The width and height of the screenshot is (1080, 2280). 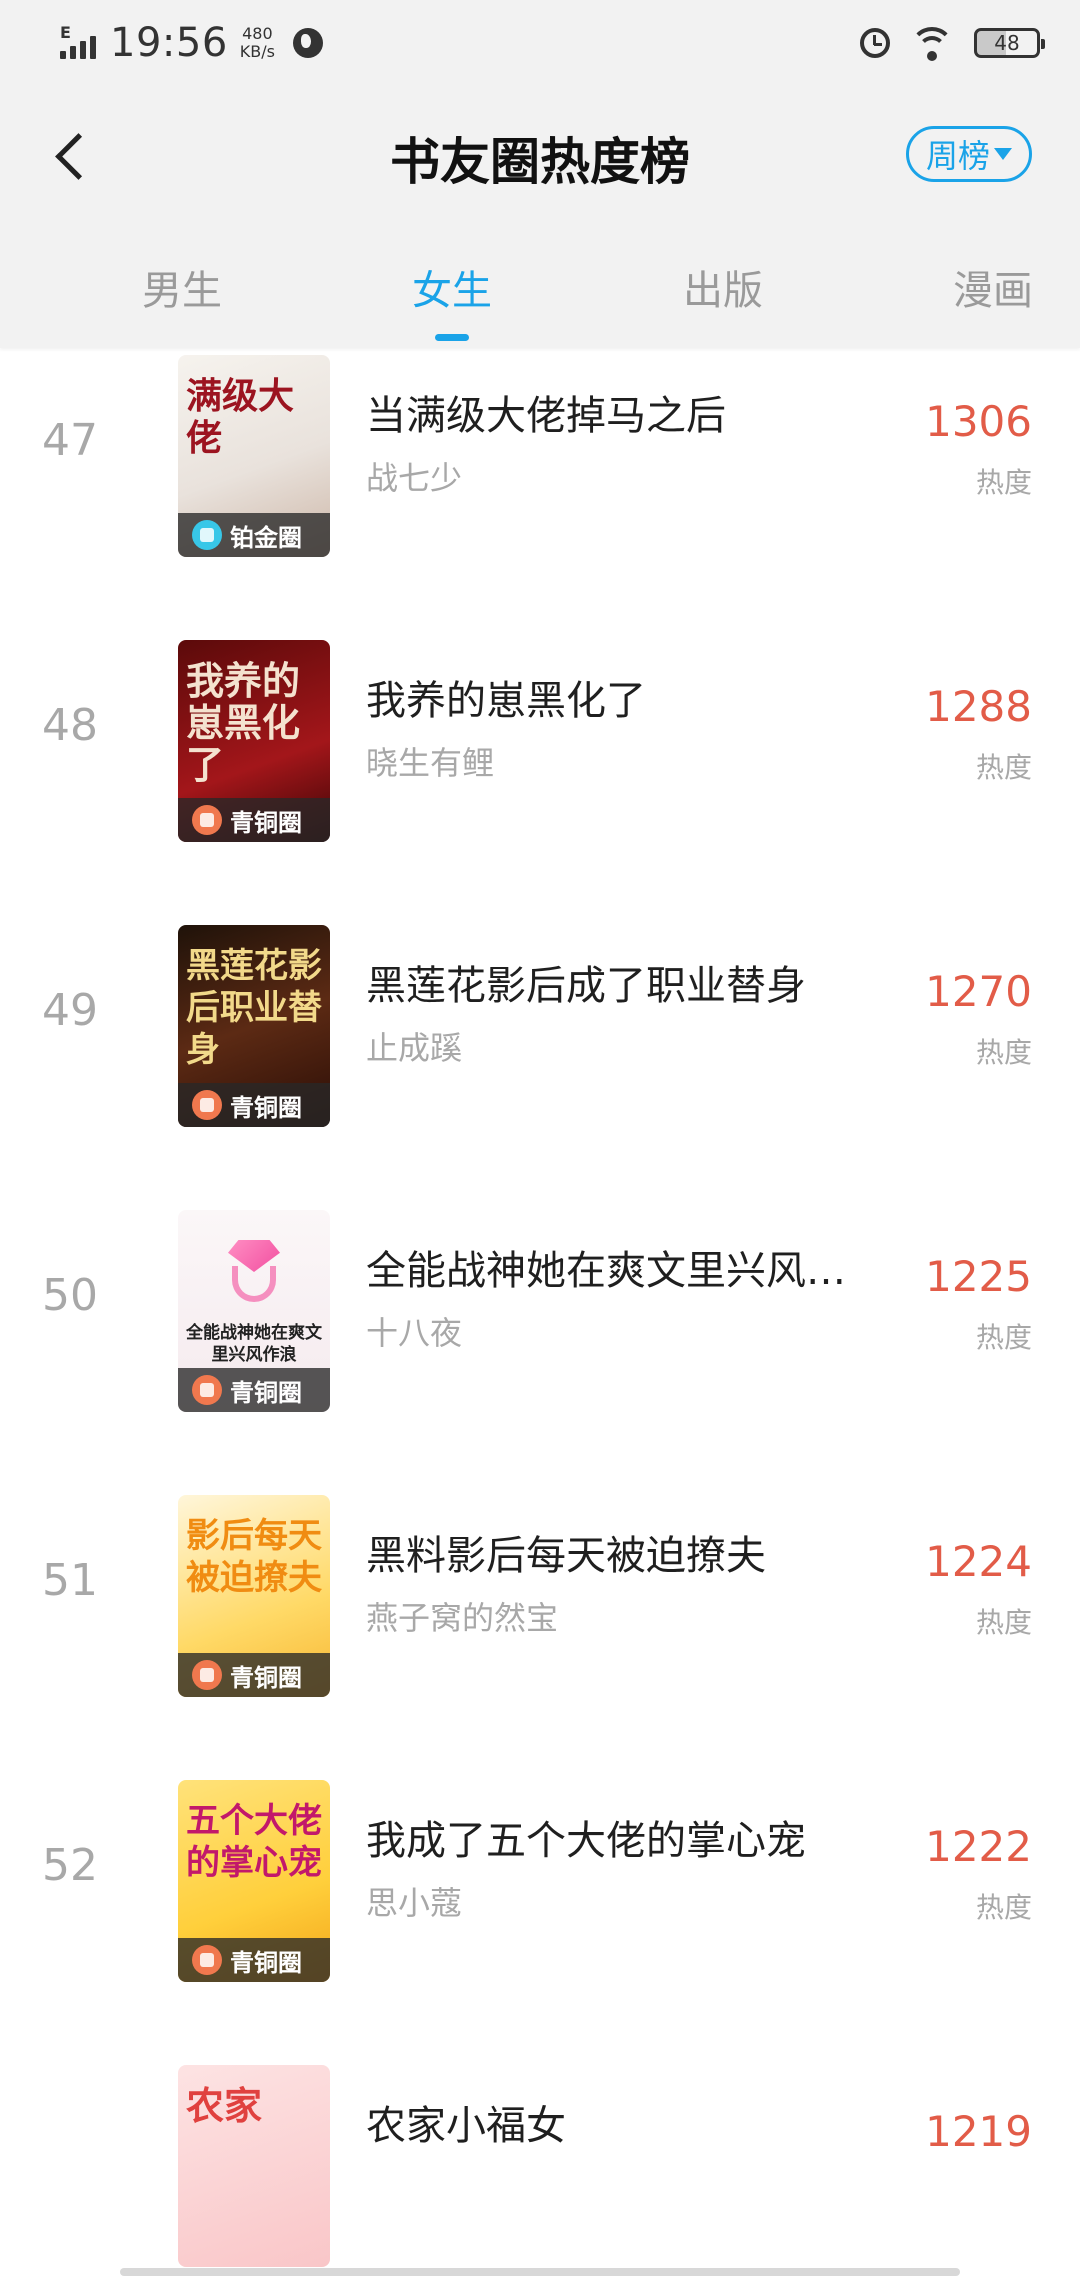 What do you see at coordinates (540, 2272) in the screenshot?
I see `horizontal-scrollbar` at bounding box center [540, 2272].